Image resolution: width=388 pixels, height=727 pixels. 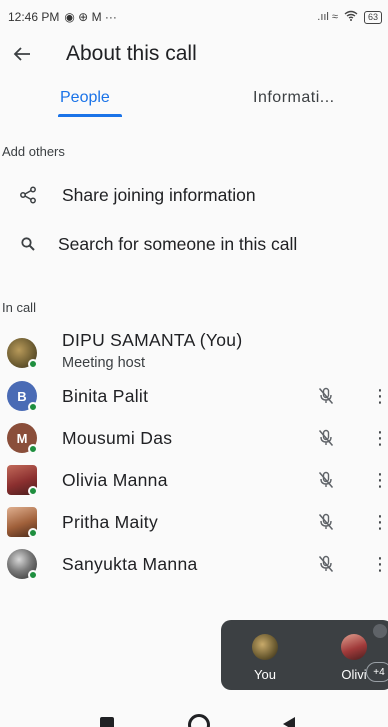 I want to click on status-bar: 12:46 PM ◉ ⊕ M ··· .ııl ≈ 63, so click(x=194, y=17).